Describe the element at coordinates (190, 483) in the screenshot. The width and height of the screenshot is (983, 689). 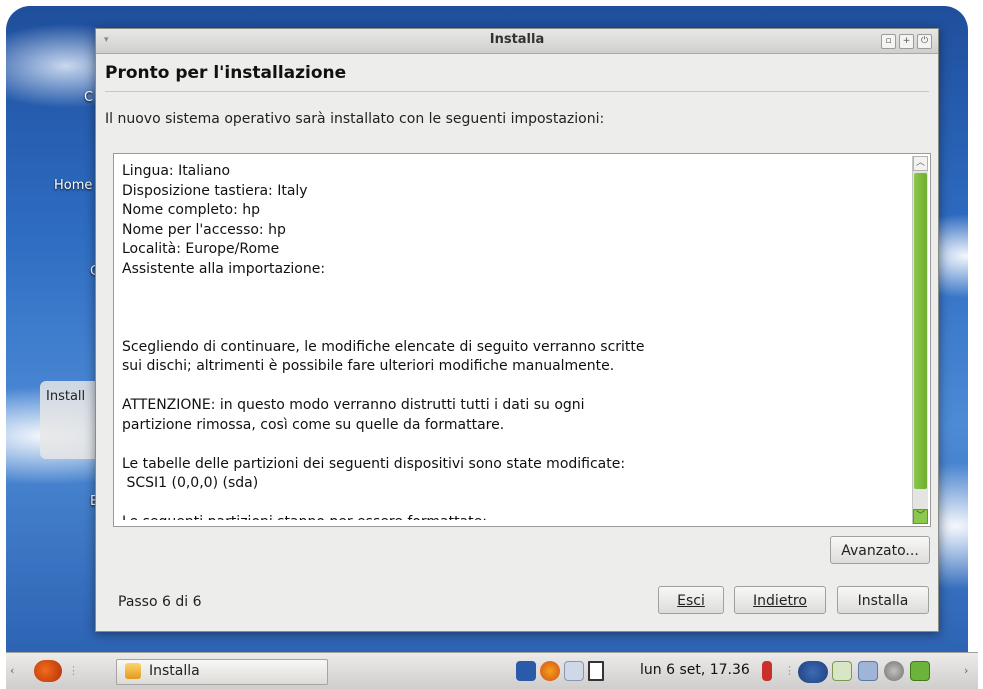
I see `summary-line: SCSI1 (0,0,0) (sda)` at that location.